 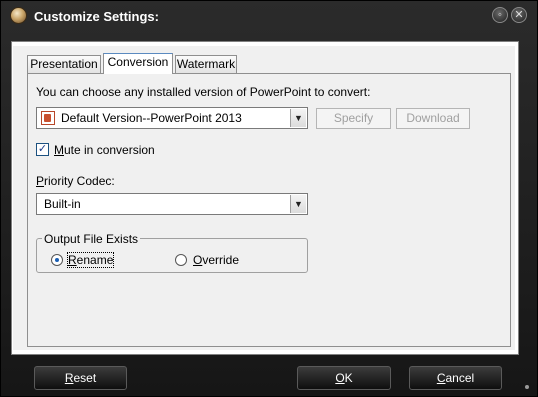 What do you see at coordinates (206, 64) in the screenshot?
I see `tab-watermark: Watermark` at bounding box center [206, 64].